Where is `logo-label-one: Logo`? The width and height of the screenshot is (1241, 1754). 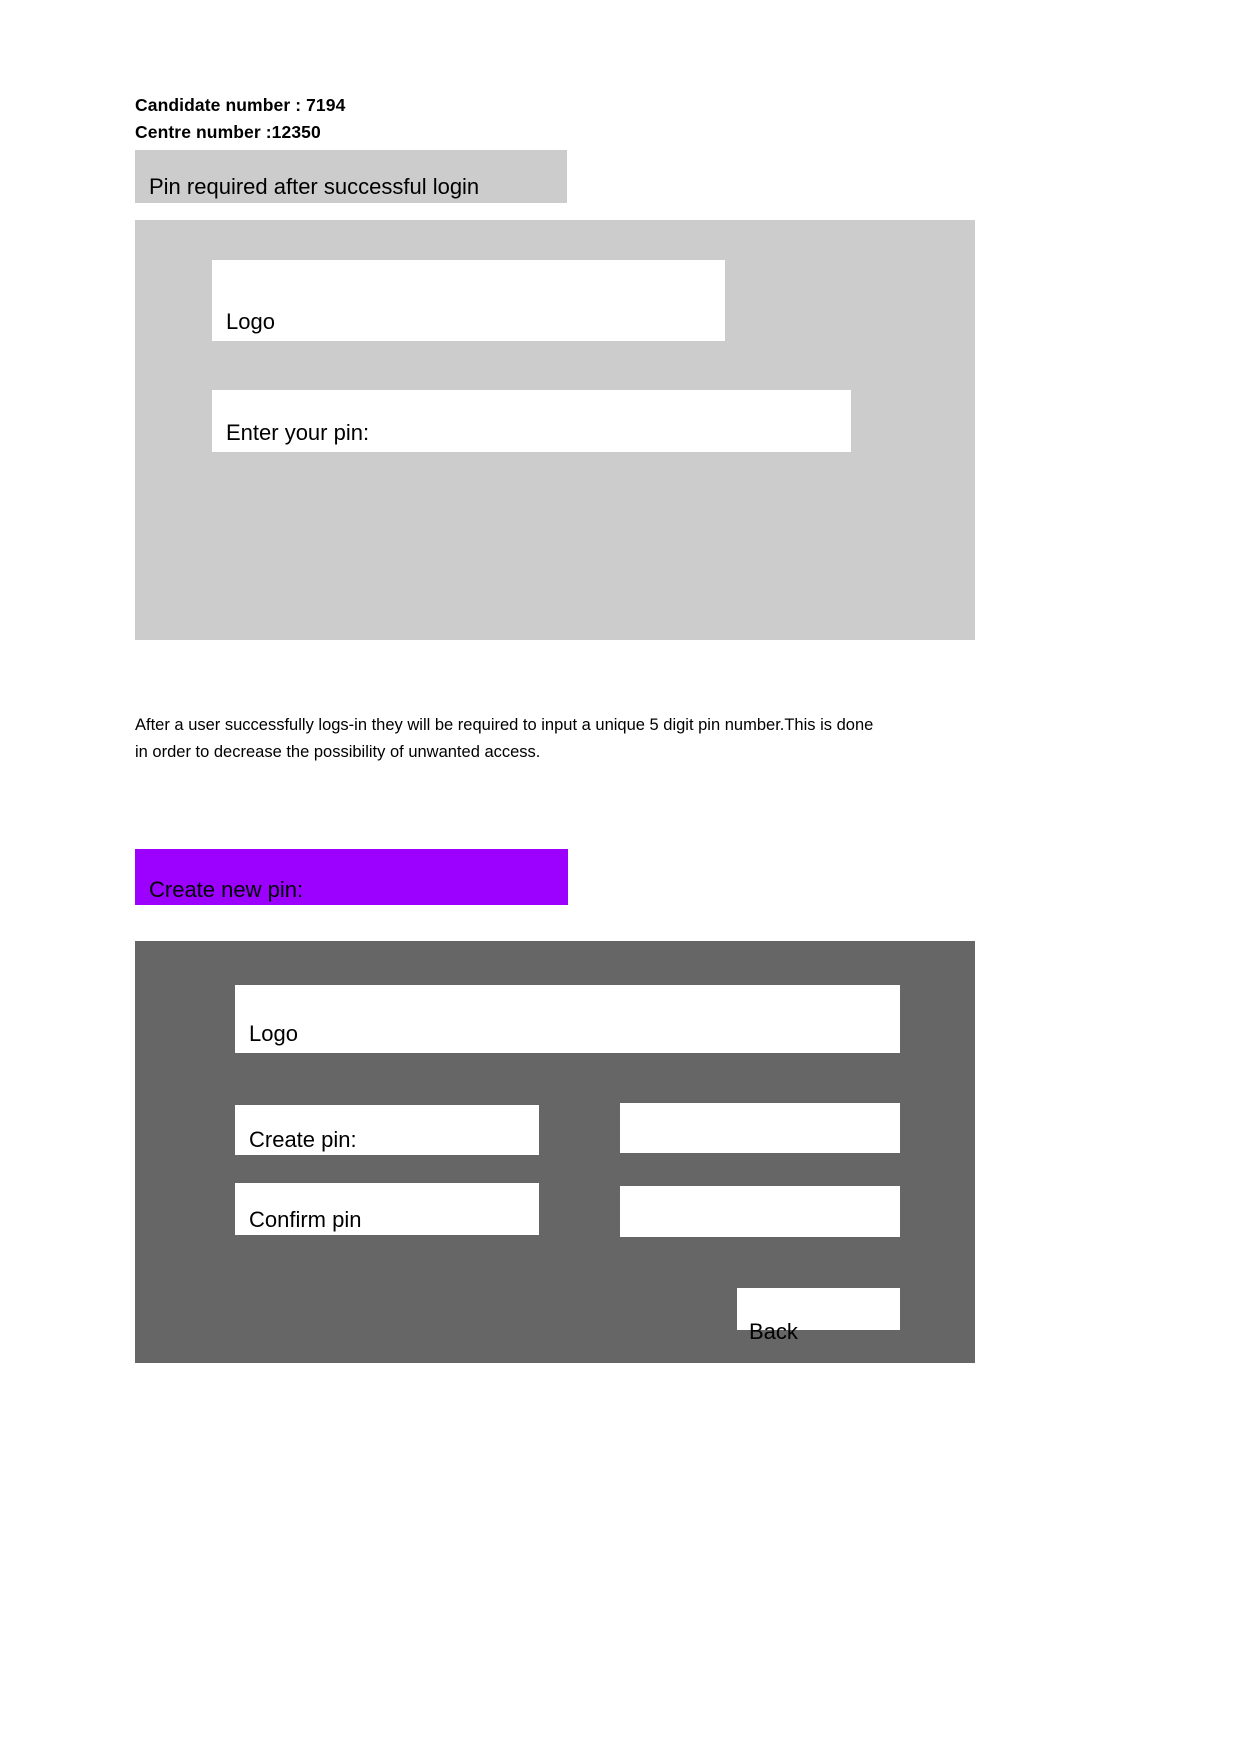 logo-label-one: Logo is located at coordinates (250, 321).